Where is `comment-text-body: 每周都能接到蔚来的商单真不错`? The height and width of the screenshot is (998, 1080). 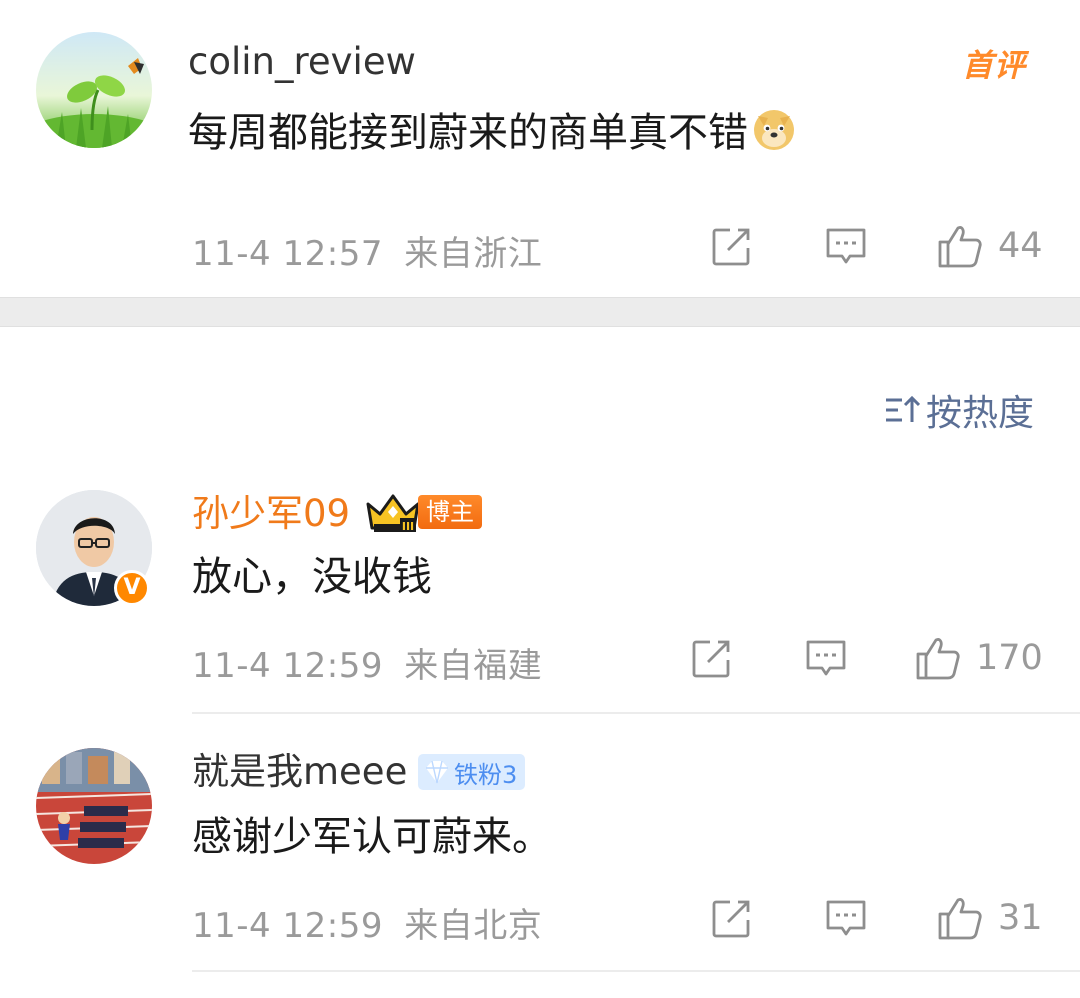 comment-text-body: 每周都能接到蔚来的商单真不错 is located at coordinates (468, 133).